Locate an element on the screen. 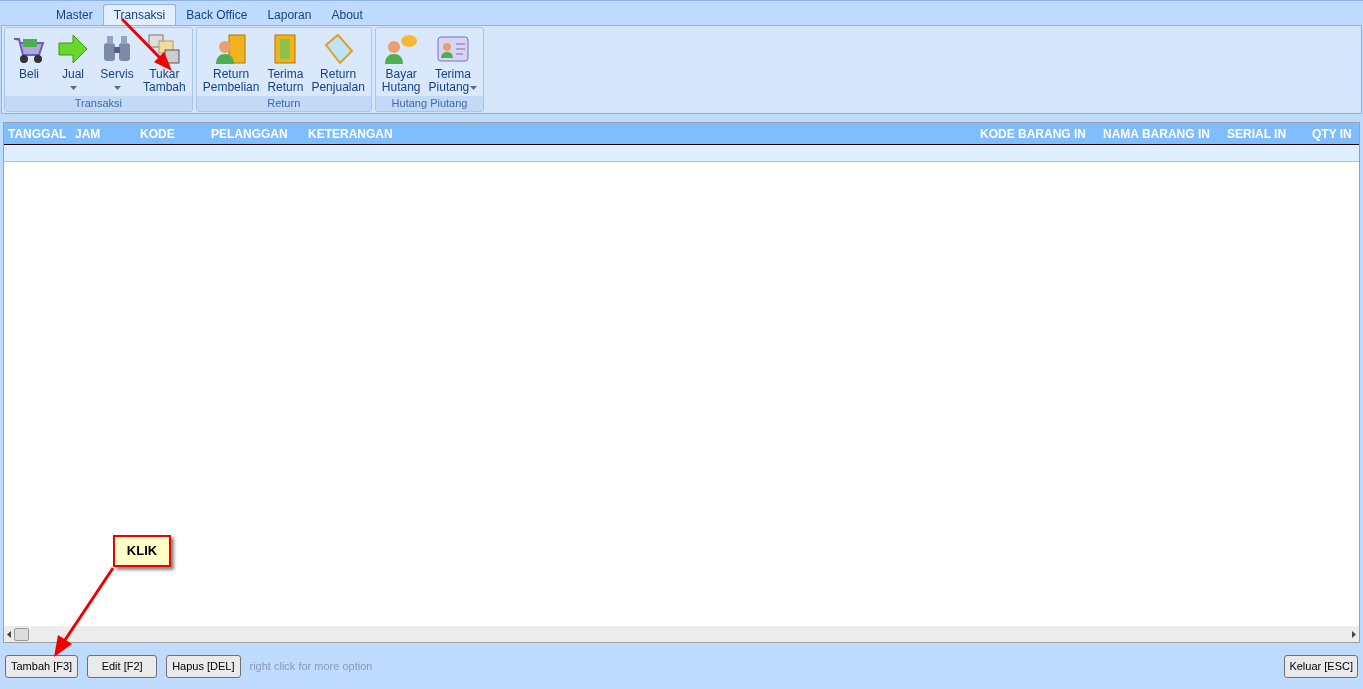  person-door-icon is located at coordinates (231, 49).